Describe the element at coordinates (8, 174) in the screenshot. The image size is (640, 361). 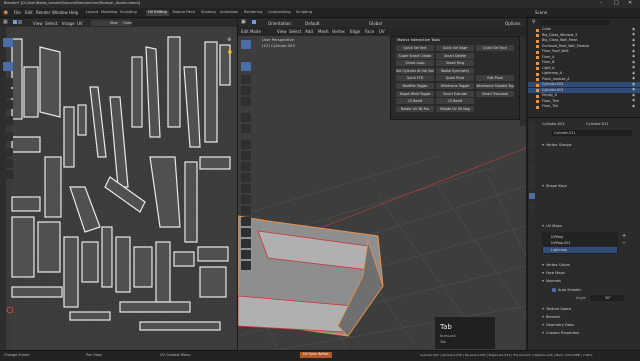
I see `pinch-icon` at that location.